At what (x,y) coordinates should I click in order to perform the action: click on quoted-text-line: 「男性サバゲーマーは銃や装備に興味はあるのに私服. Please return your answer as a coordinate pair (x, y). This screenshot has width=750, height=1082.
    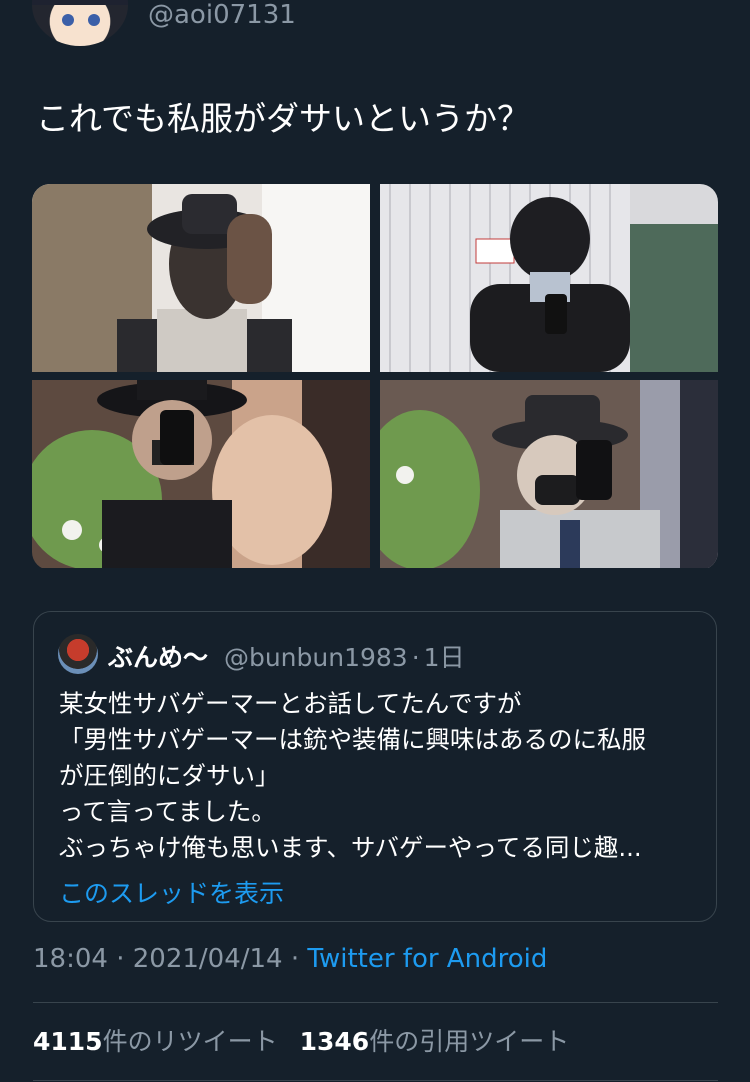
    Looking at the image, I should click on (353, 739).